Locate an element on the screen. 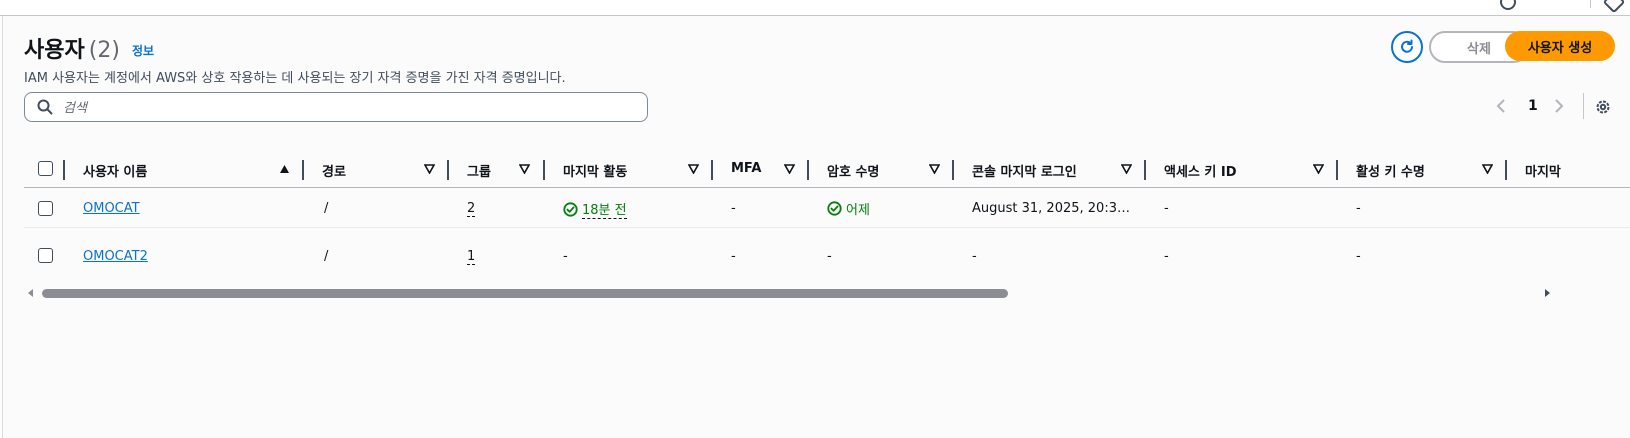 Image resolution: width=1630 pixels, height=438 pixels. user-name-link: OMOCAT is located at coordinates (111, 208).